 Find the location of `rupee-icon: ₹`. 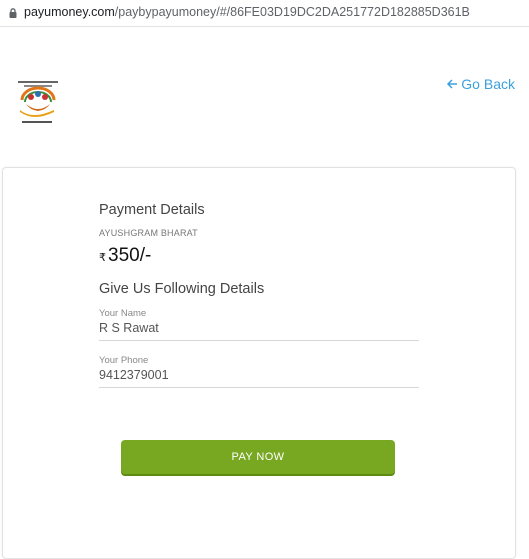

rupee-icon: ₹ is located at coordinates (102, 258).